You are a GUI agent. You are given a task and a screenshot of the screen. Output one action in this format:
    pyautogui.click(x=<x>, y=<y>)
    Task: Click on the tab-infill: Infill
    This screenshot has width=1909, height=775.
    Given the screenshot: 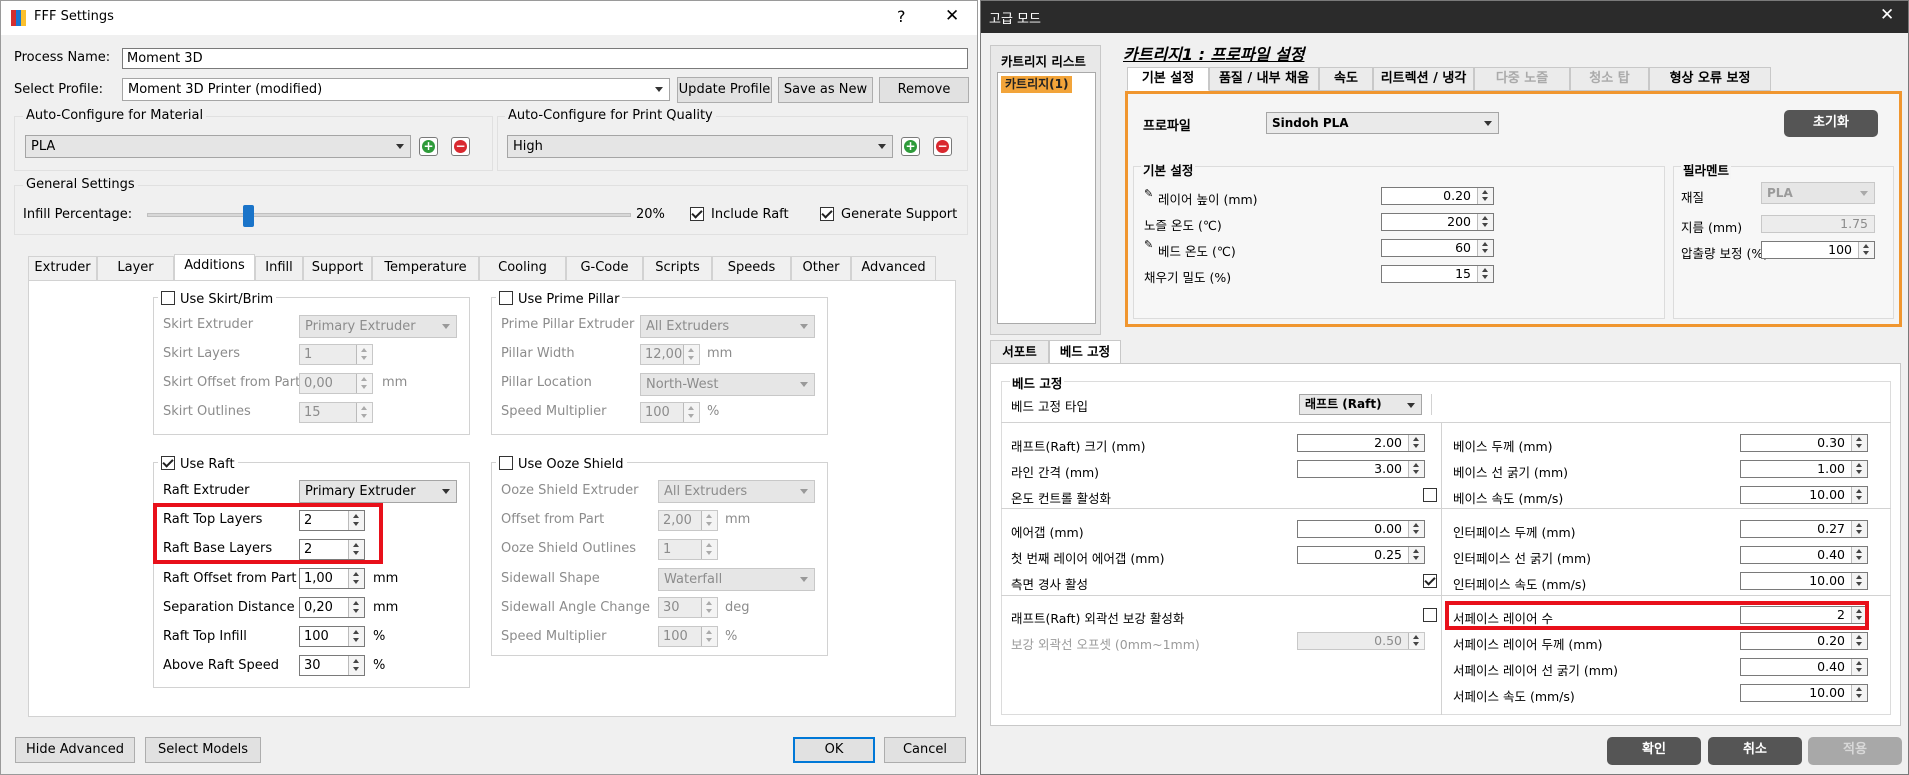 What is the action you would take?
    pyautogui.click(x=279, y=268)
    